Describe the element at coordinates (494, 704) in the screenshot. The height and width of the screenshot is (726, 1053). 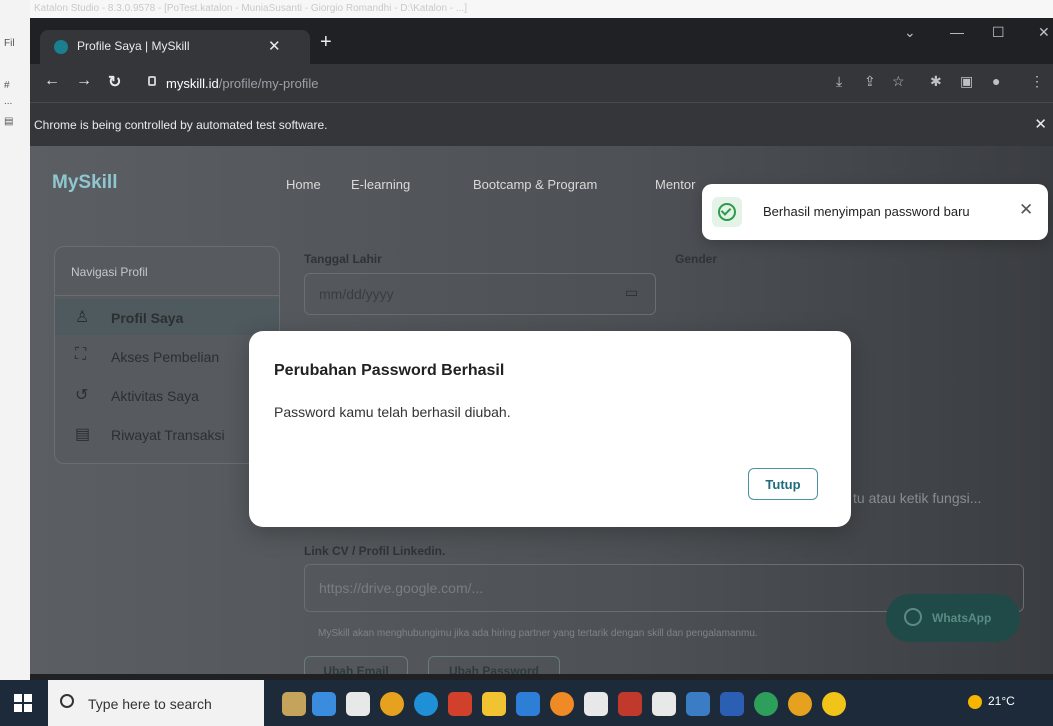
I see `file-explorer-icon` at that location.